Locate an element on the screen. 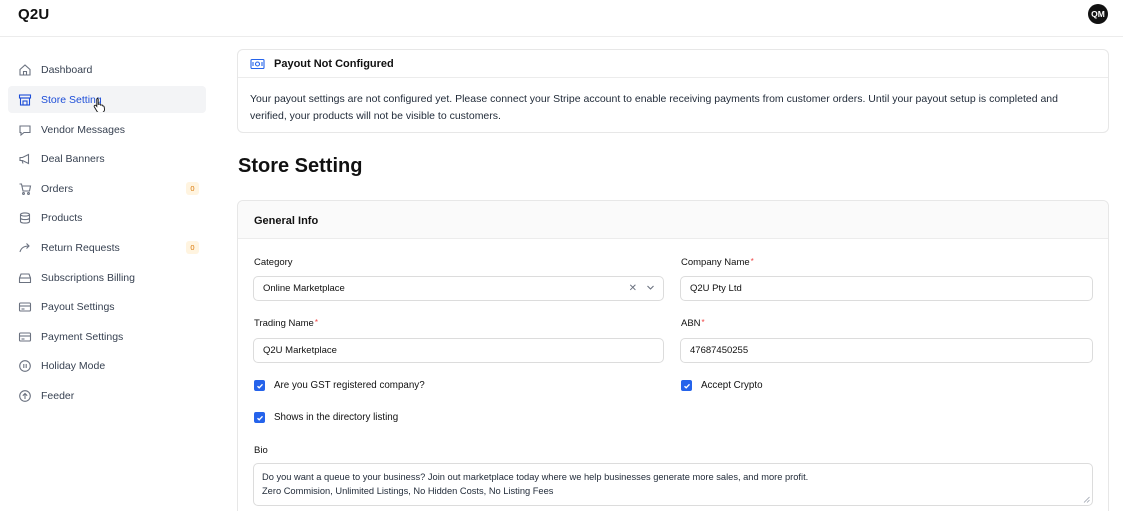  cloud-upload-icon is located at coordinates (25, 396).